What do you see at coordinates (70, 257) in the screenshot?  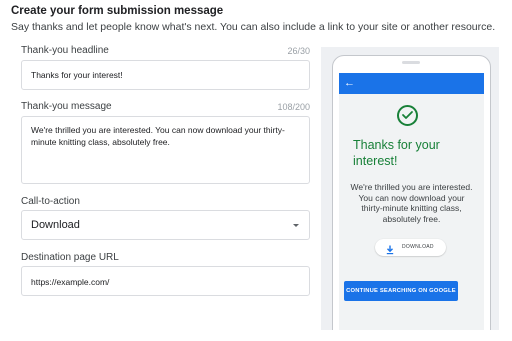 I see `url-label: Destination page URL` at bounding box center [70, 257].